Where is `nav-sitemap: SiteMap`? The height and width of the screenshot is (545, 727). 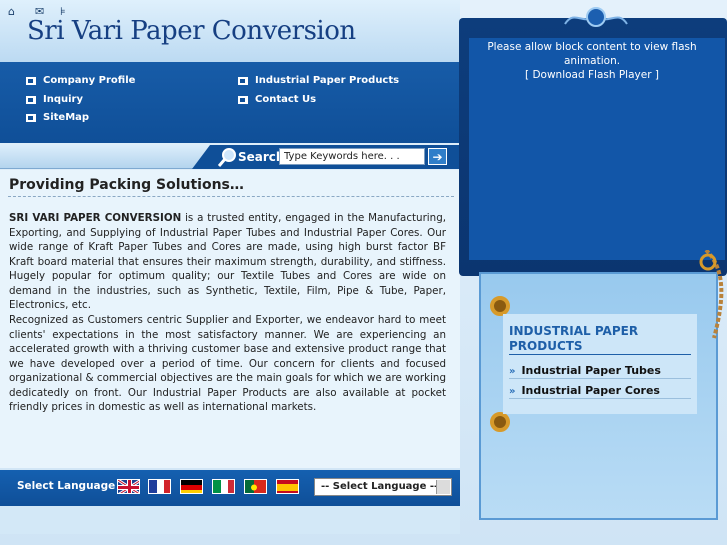 nav-sitemap: SiteMap is located at coordinates (57, 117).